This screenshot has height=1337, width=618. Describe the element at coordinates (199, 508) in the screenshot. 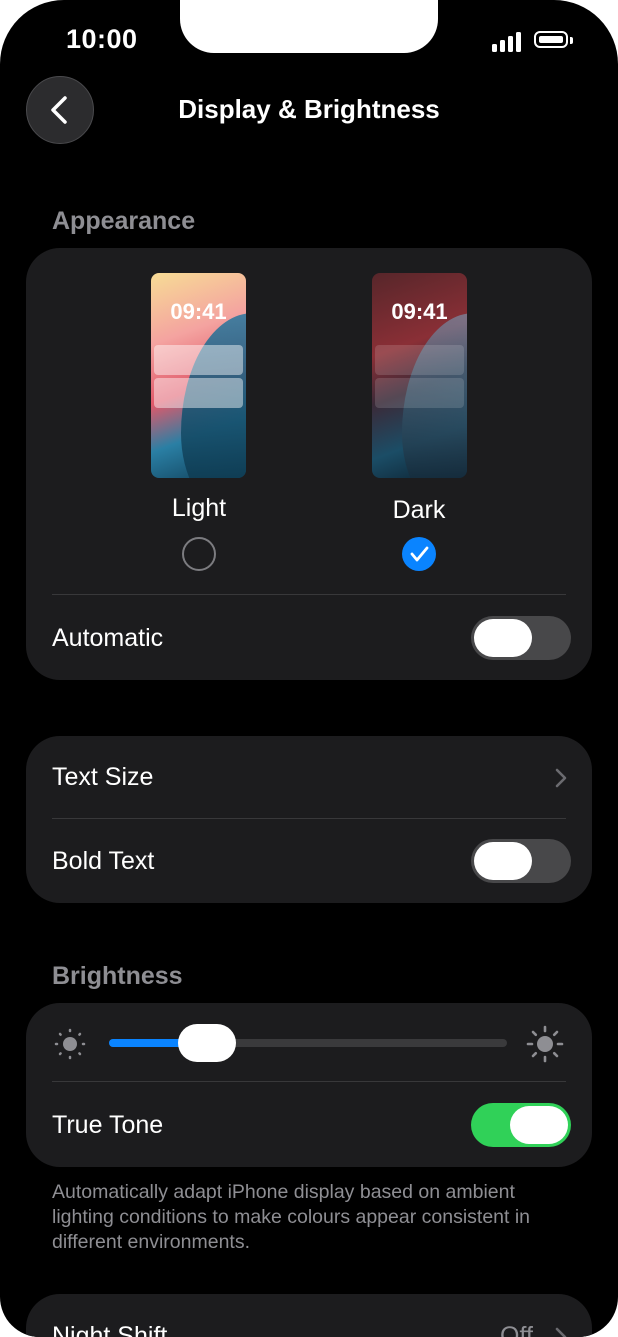

I see `light-mode-label: Light` at that location.